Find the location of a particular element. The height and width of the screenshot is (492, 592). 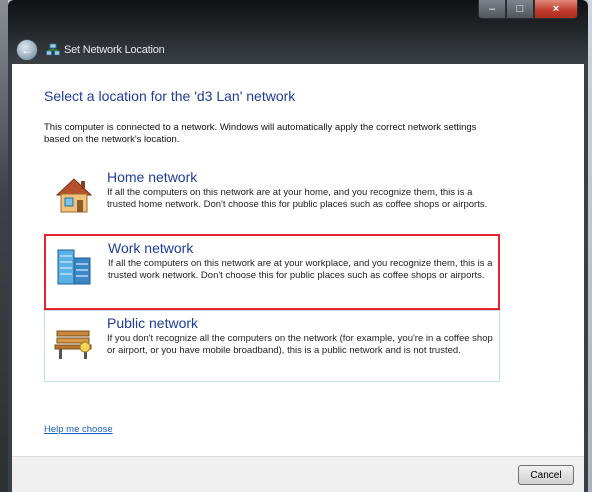

network-icon is located at coordinates (53, 49).